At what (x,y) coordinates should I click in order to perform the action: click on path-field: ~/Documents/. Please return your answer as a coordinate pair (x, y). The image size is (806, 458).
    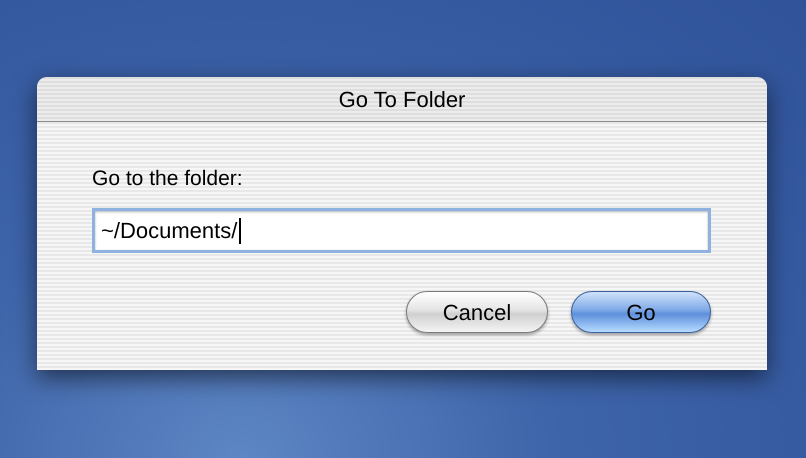
    Looking at the image, I should click on (401, 230).